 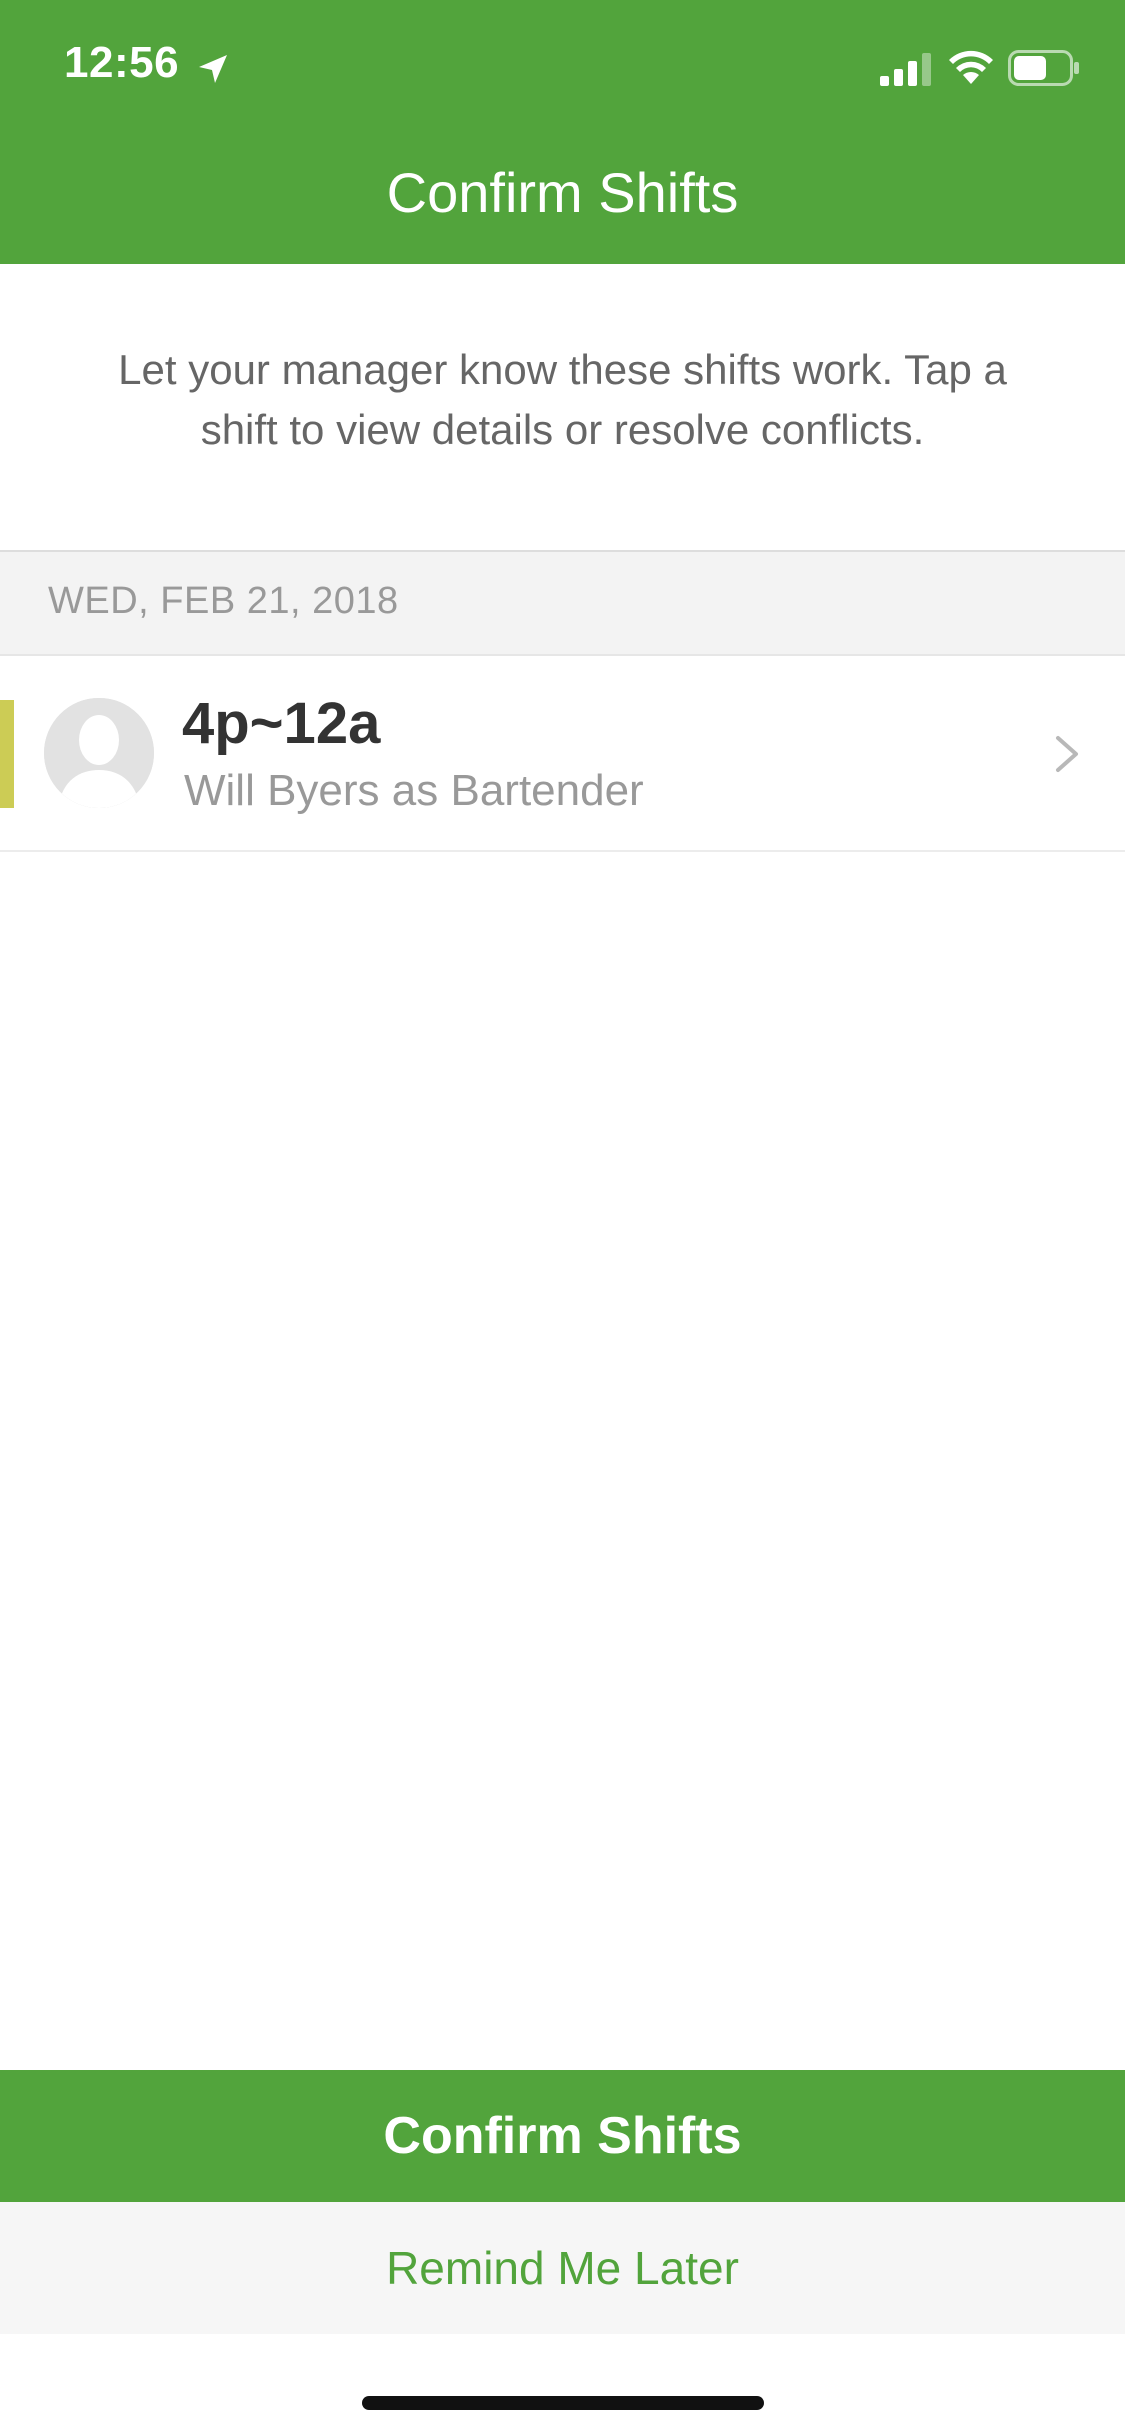 What do you see at coordinates (562, 754) in the screenshot?
I see `shift-row: 4p~12a Will Byers as Bartender` at bounding box center [562, 754].